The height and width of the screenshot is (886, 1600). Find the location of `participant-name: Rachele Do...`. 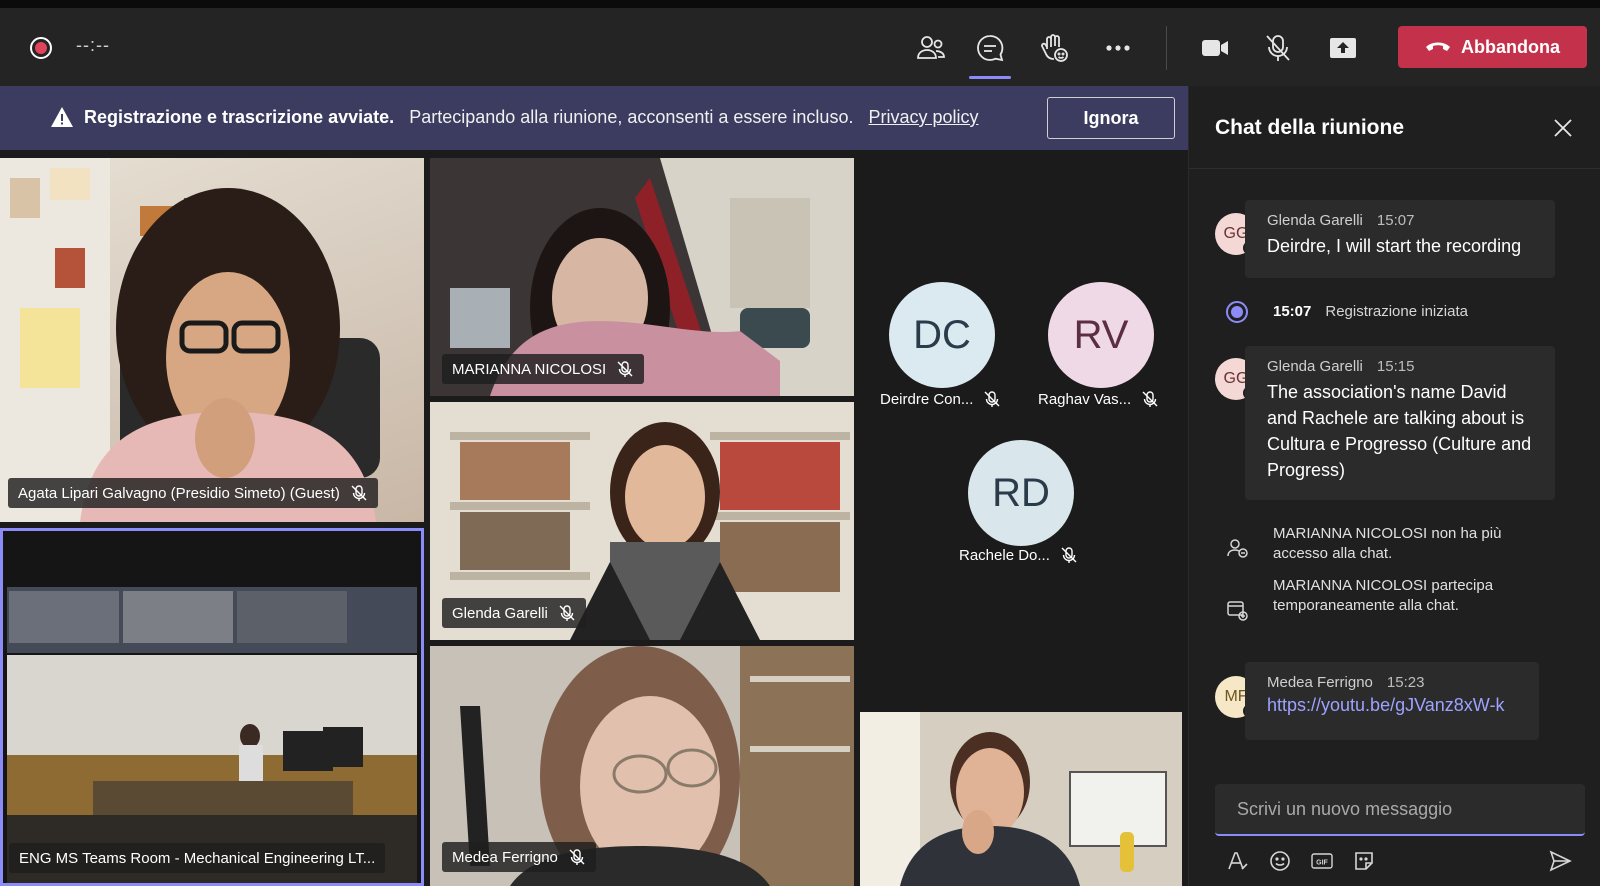

participant-name: Rachele Do... is located at coordinates (1004, 555).